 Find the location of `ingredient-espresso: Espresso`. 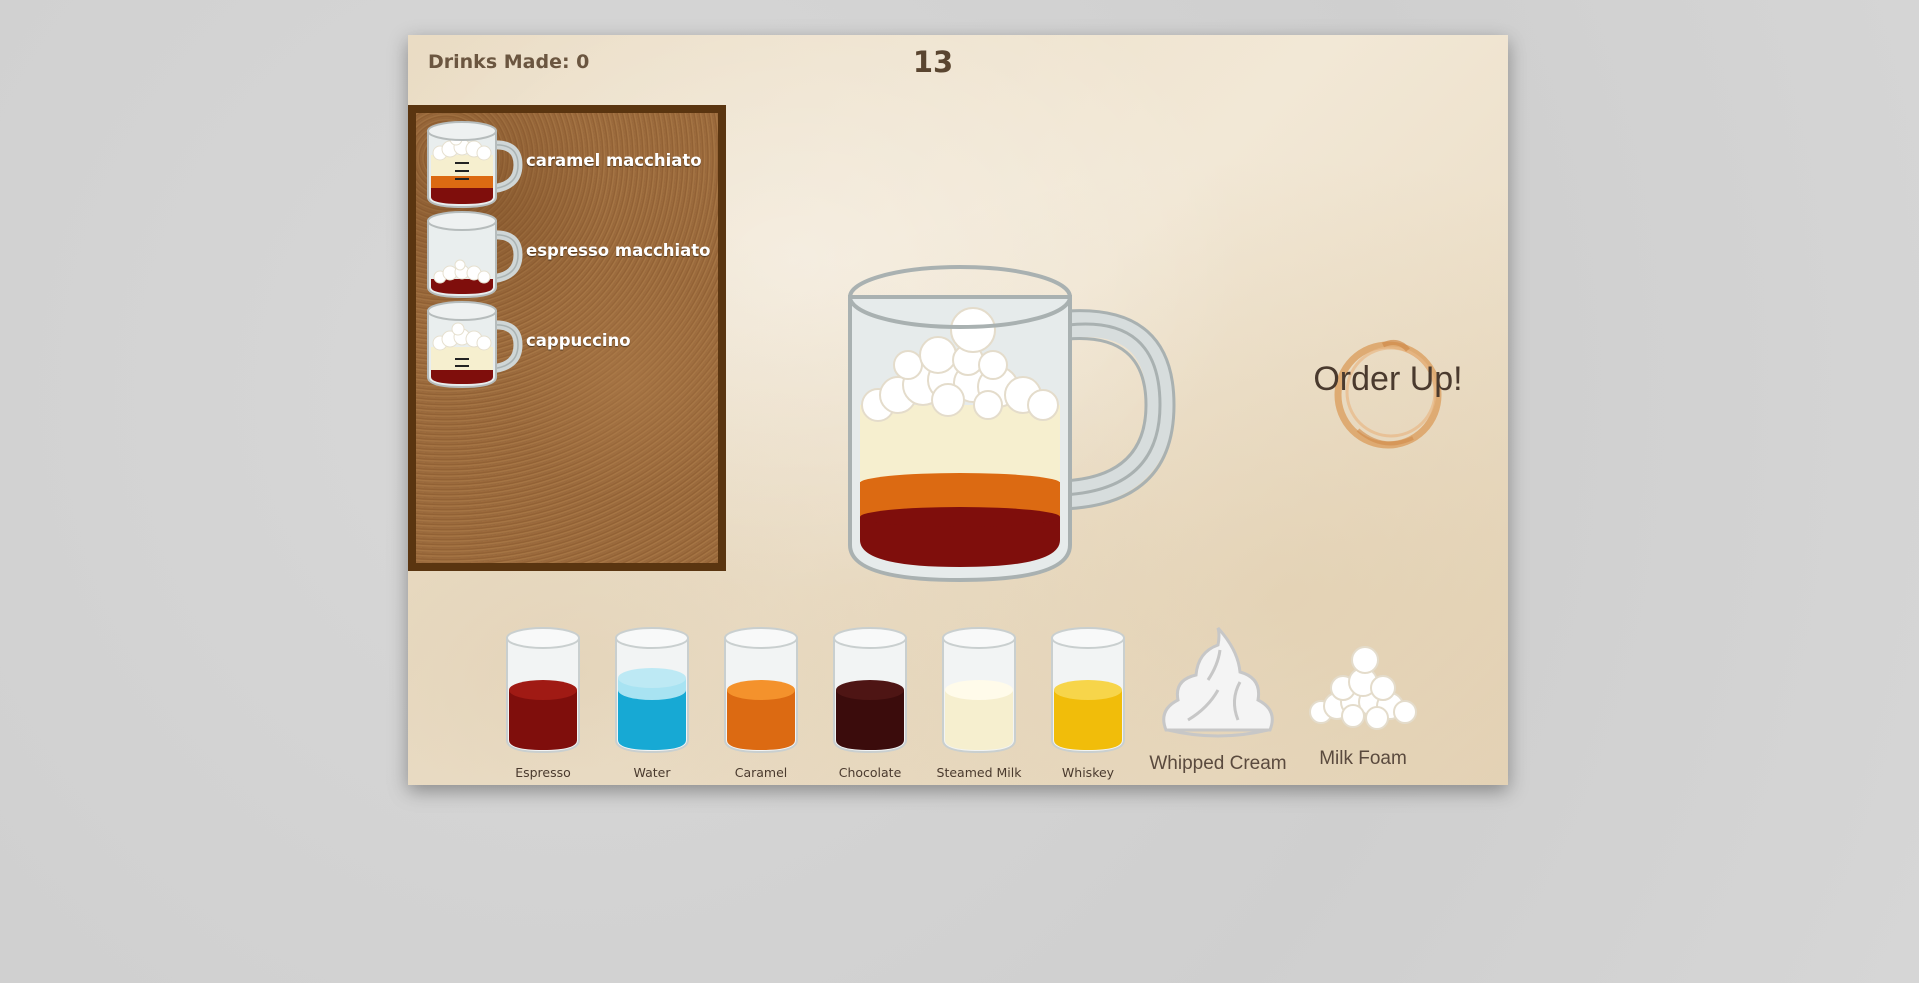

ingredient-espresso: Espresso is located at coordinates (543, 700).